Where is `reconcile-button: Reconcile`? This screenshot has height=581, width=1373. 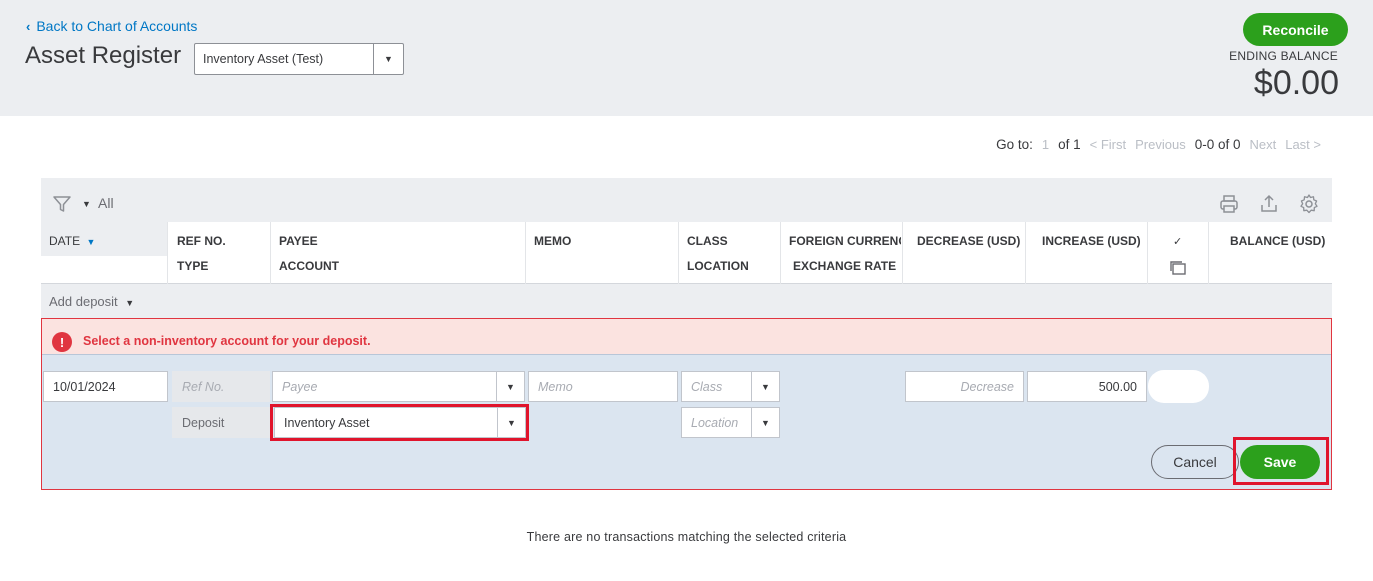
reconcile-button: Reconcile is located at coordinates (1295, 29).